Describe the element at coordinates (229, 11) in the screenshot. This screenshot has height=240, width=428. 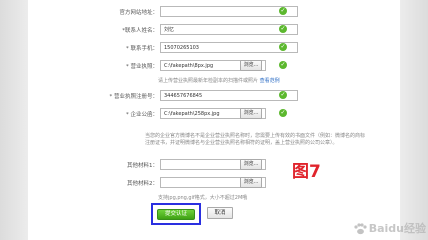
I see `website-input` at that location.